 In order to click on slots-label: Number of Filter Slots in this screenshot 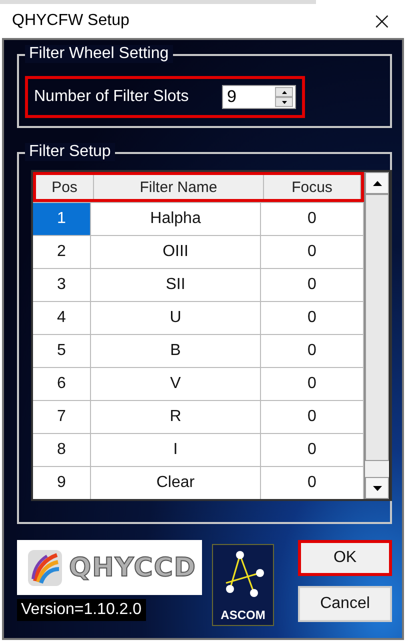, I will do `click(112, 97)`.